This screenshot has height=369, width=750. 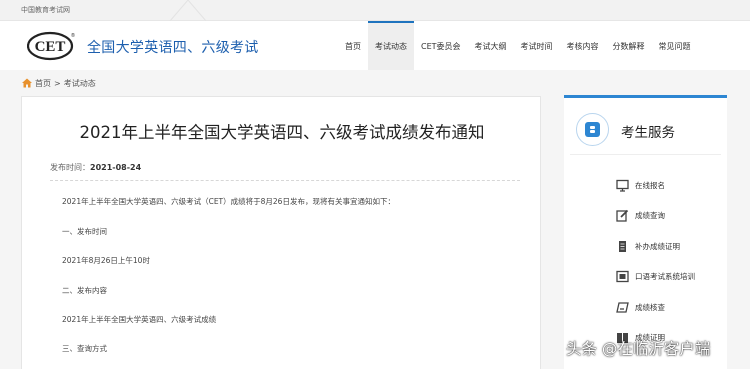 What do you see at coordinates (622, 215) in the screenshot?
I see `edit-icon` at bounding box center [622, 215].